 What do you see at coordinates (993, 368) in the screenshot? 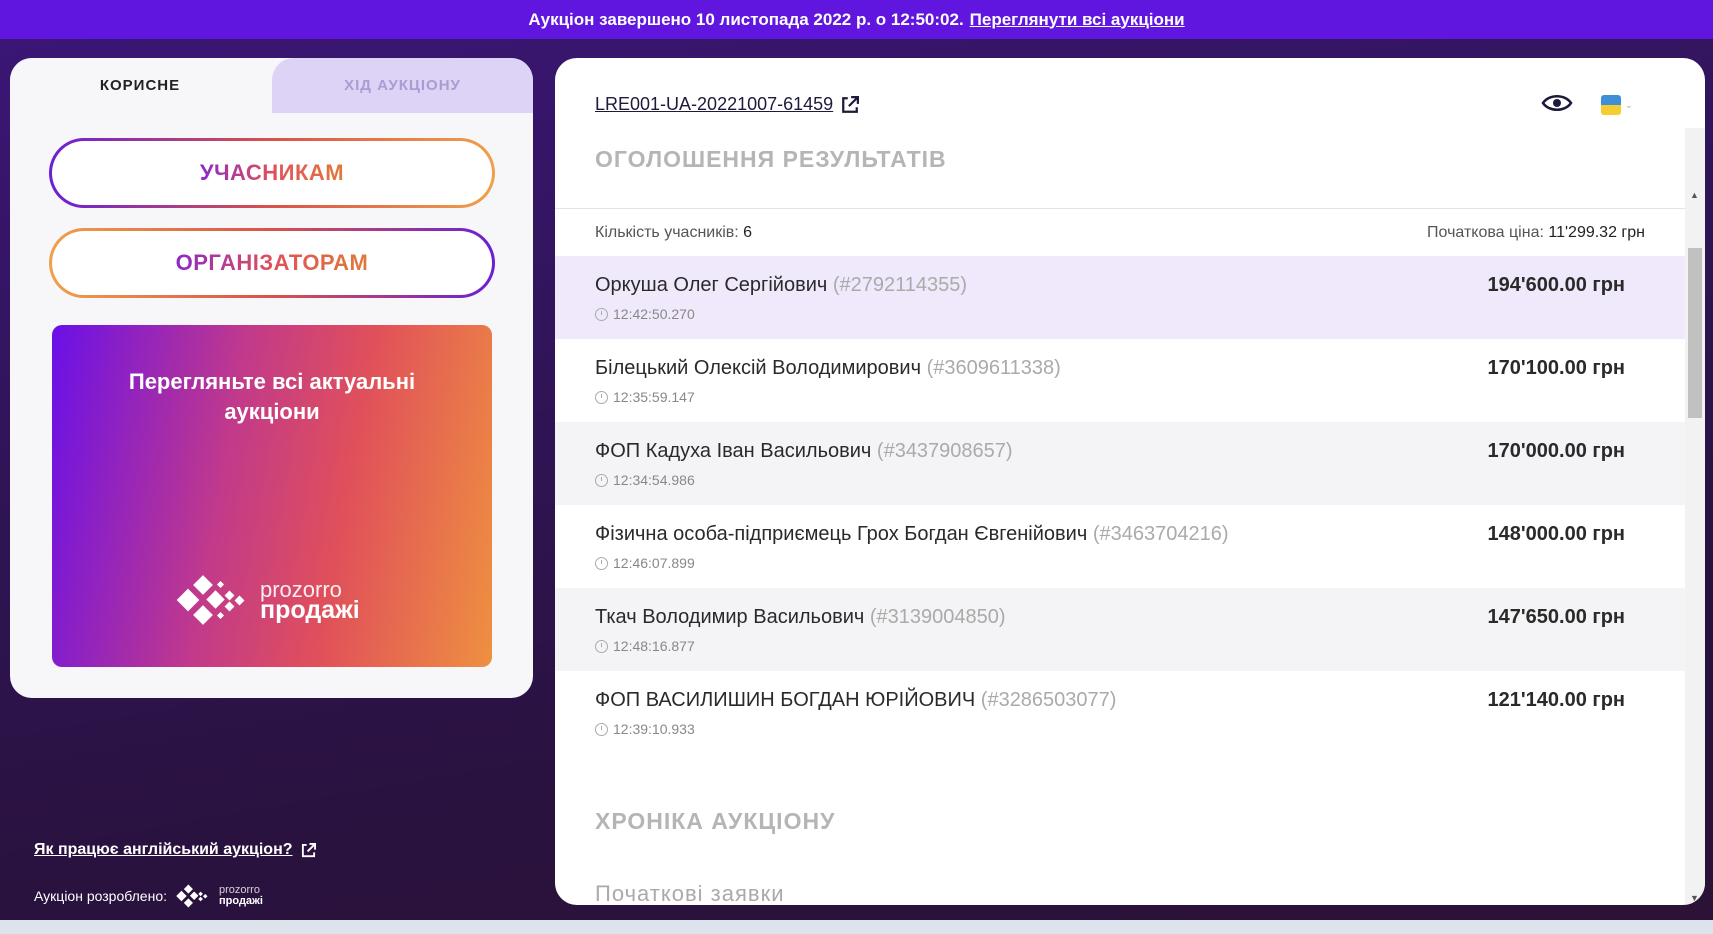
I see `bidder-id: (#3609611338)` at bounding box center [993, 368].